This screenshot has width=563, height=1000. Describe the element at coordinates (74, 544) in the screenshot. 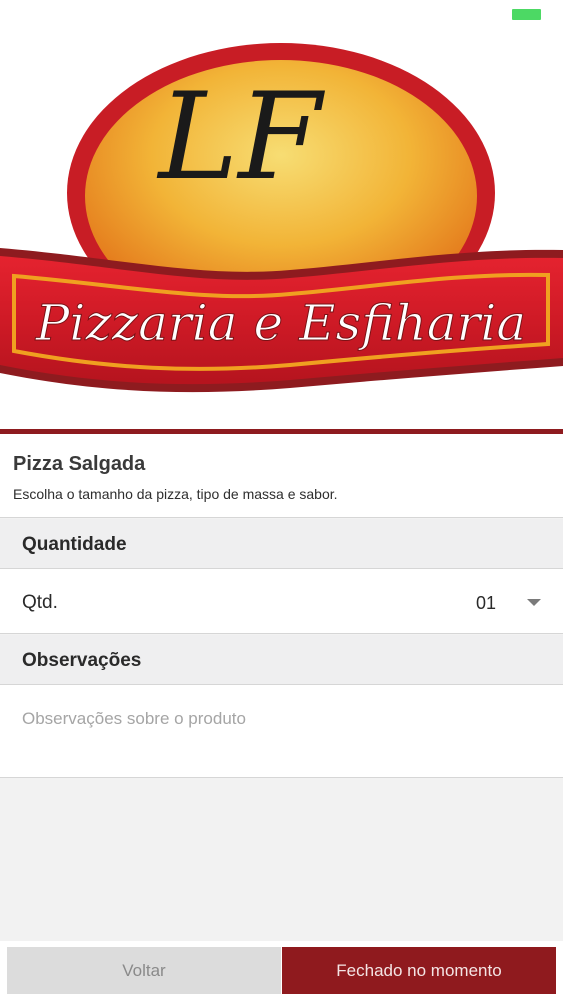

I see `quantity-section-title: Quantidade` at that location.